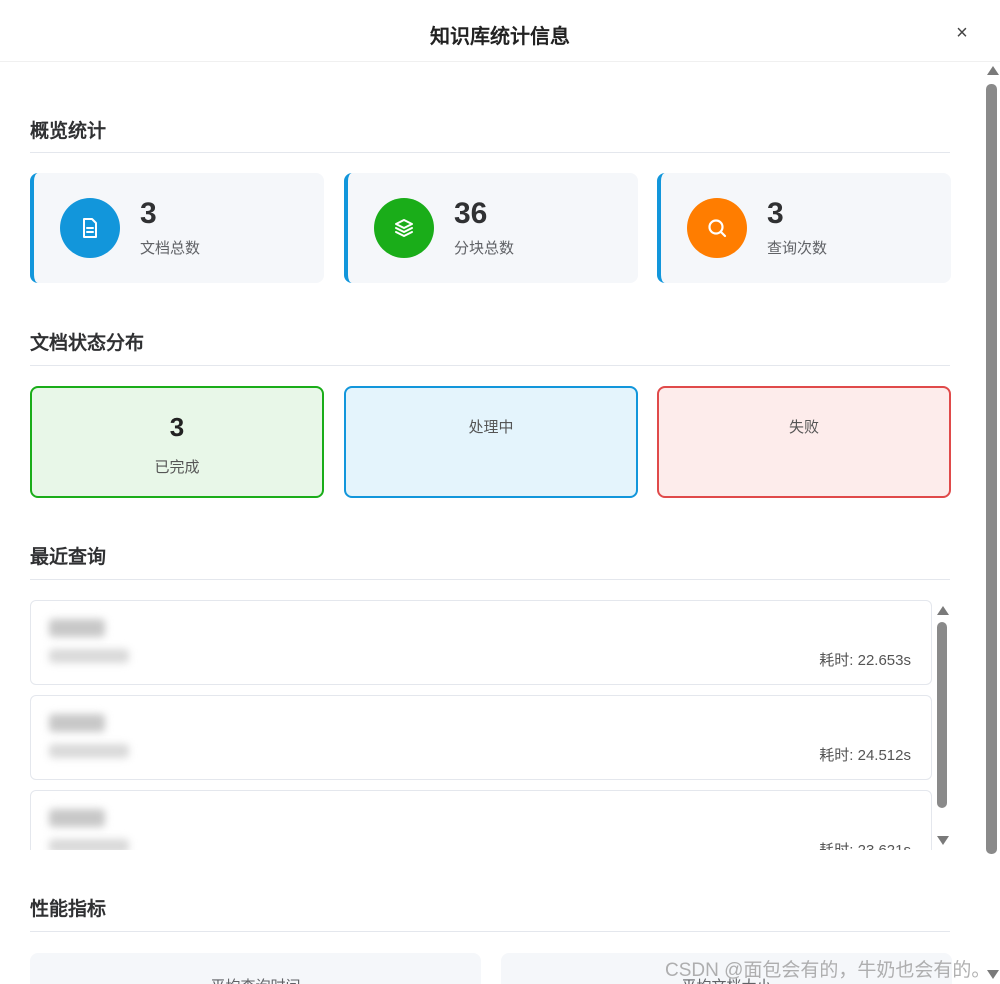 The width and height of the screenshot is (1000, 984). Describe the element at coordinates (481, 820) in the screenshot. I see `query-item: 耗时: 23.621s` at that location.